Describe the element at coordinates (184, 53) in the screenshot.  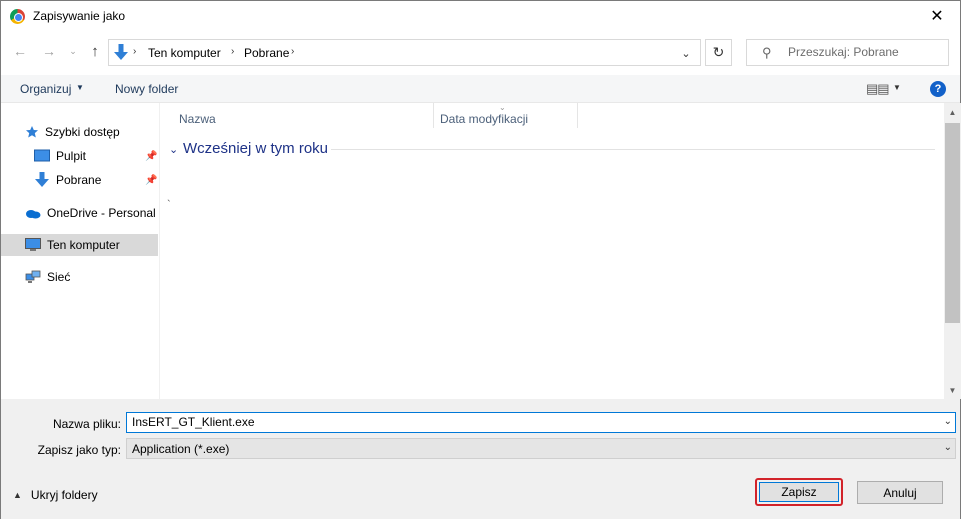
I see `breadcrumb-this-pc: Ten komputer` at that location.